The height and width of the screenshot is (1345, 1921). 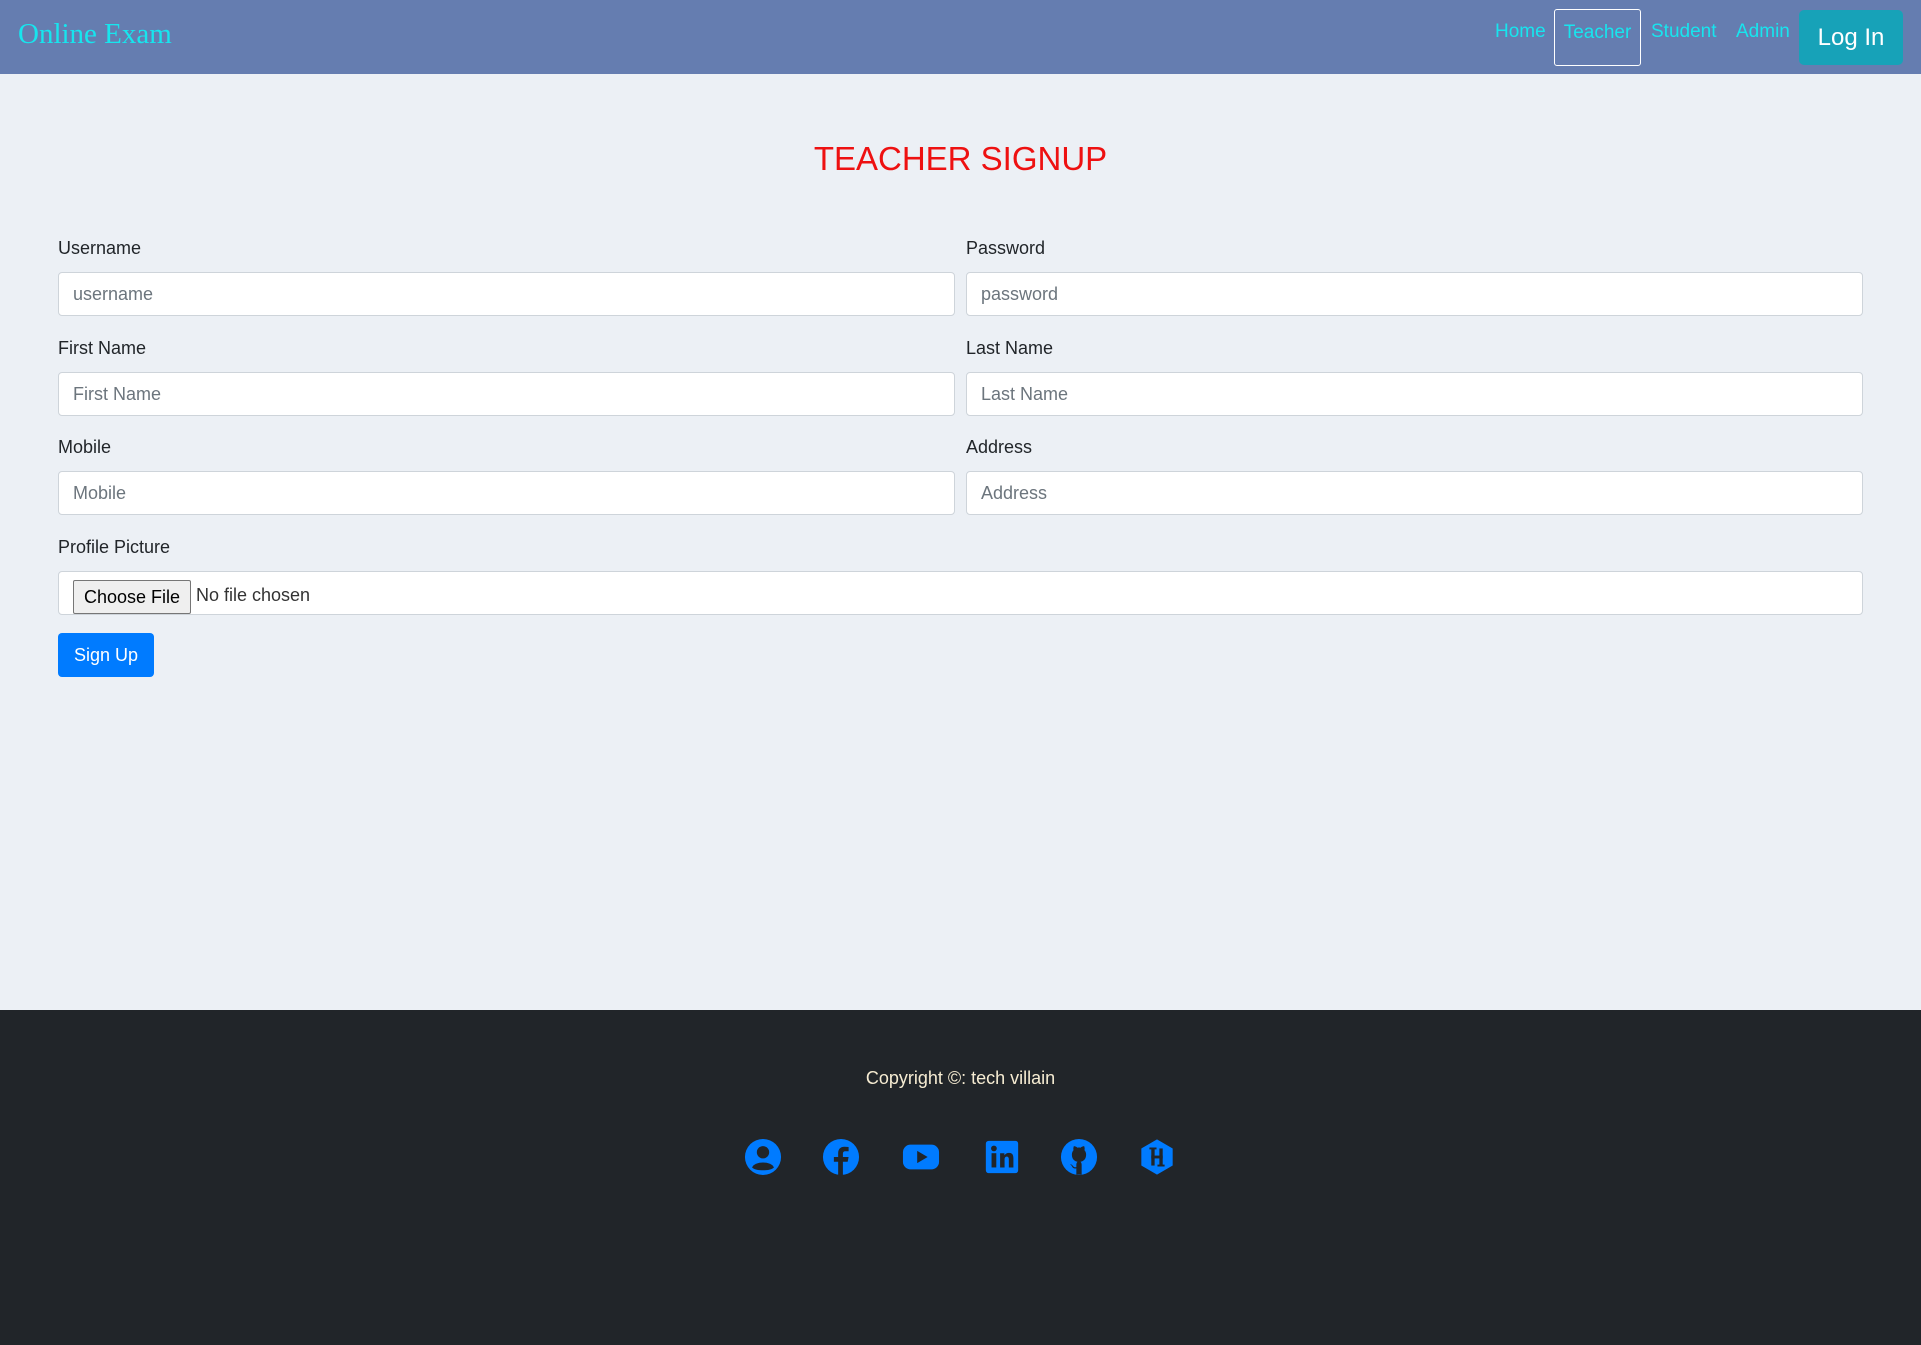 I want to click on first-name-input, so click(x=506, y=394).